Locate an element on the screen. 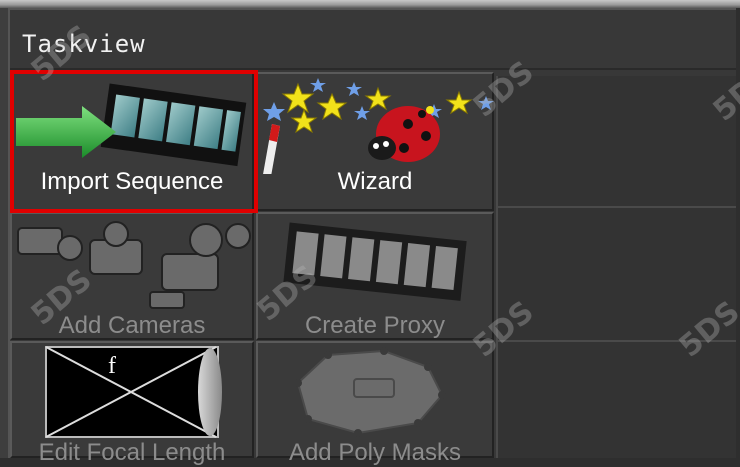  title-divider is located at coordinates (373, 69).